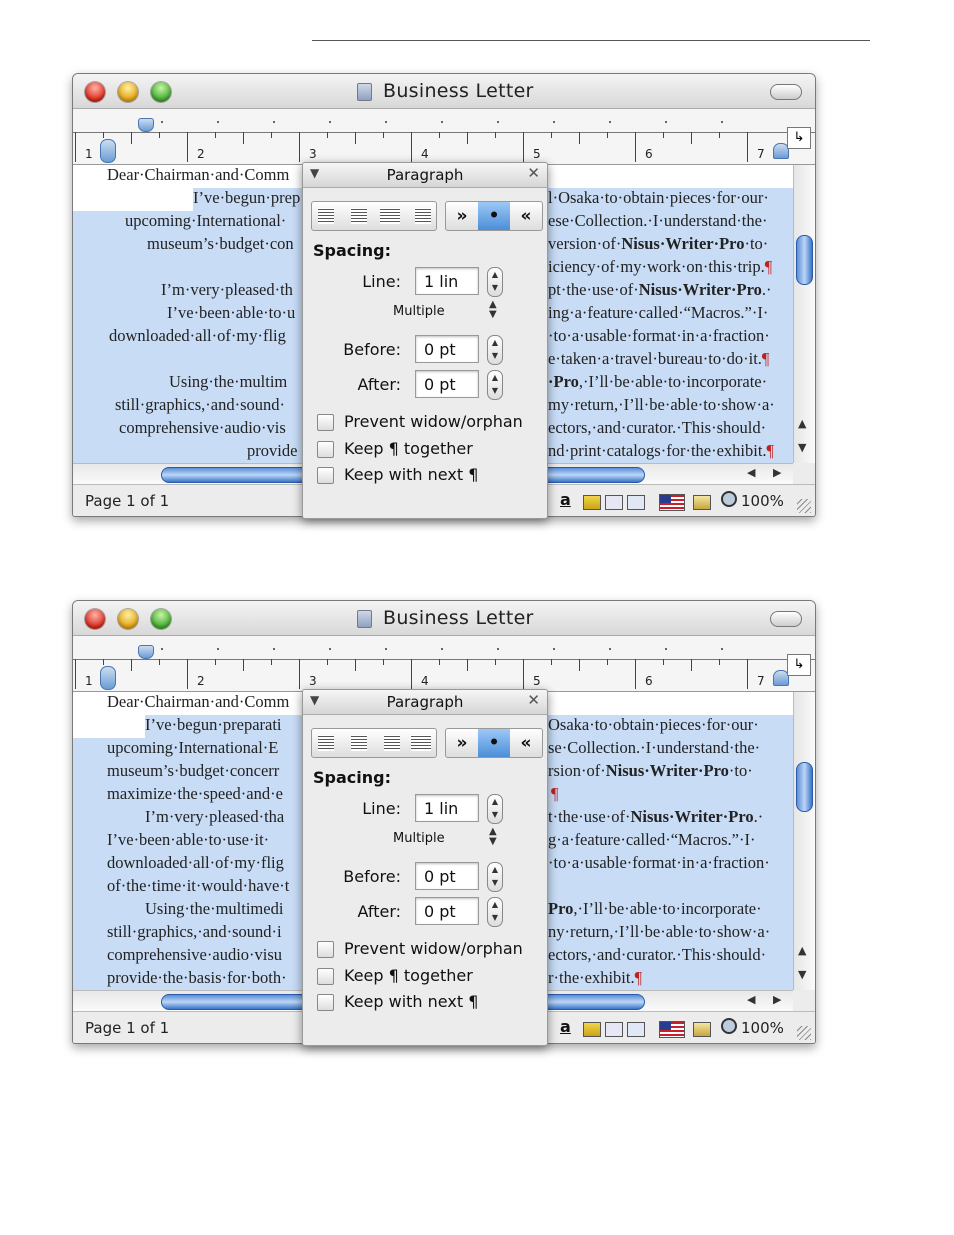 Image resolution: width=954 pixels, height=1235 pixels. Describe the element at coordinates (591, 977) in the screenshot. I see `text-run: r·the·exhibit.` at that location.